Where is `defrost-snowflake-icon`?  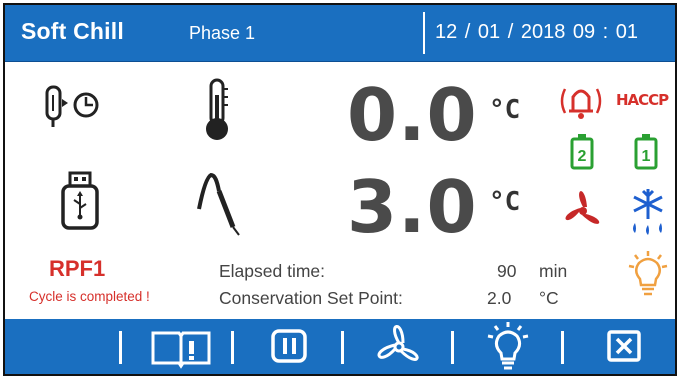 defrost-snowflake-icon is located at coordinates (648, 211).